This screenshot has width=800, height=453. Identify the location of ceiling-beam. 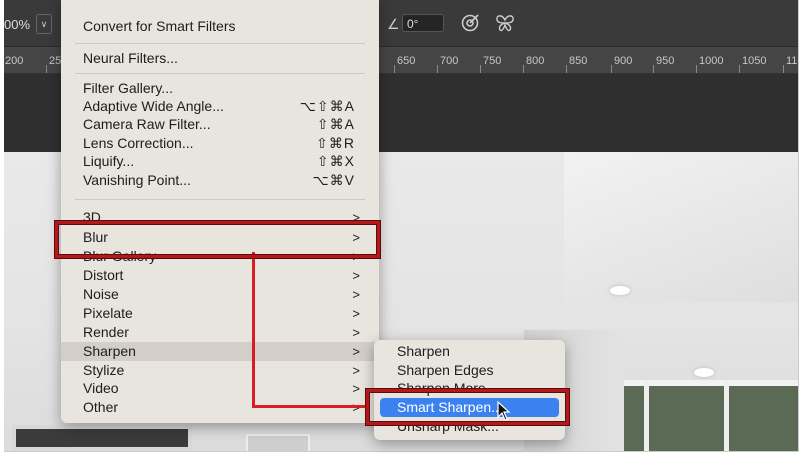
(681, 227).